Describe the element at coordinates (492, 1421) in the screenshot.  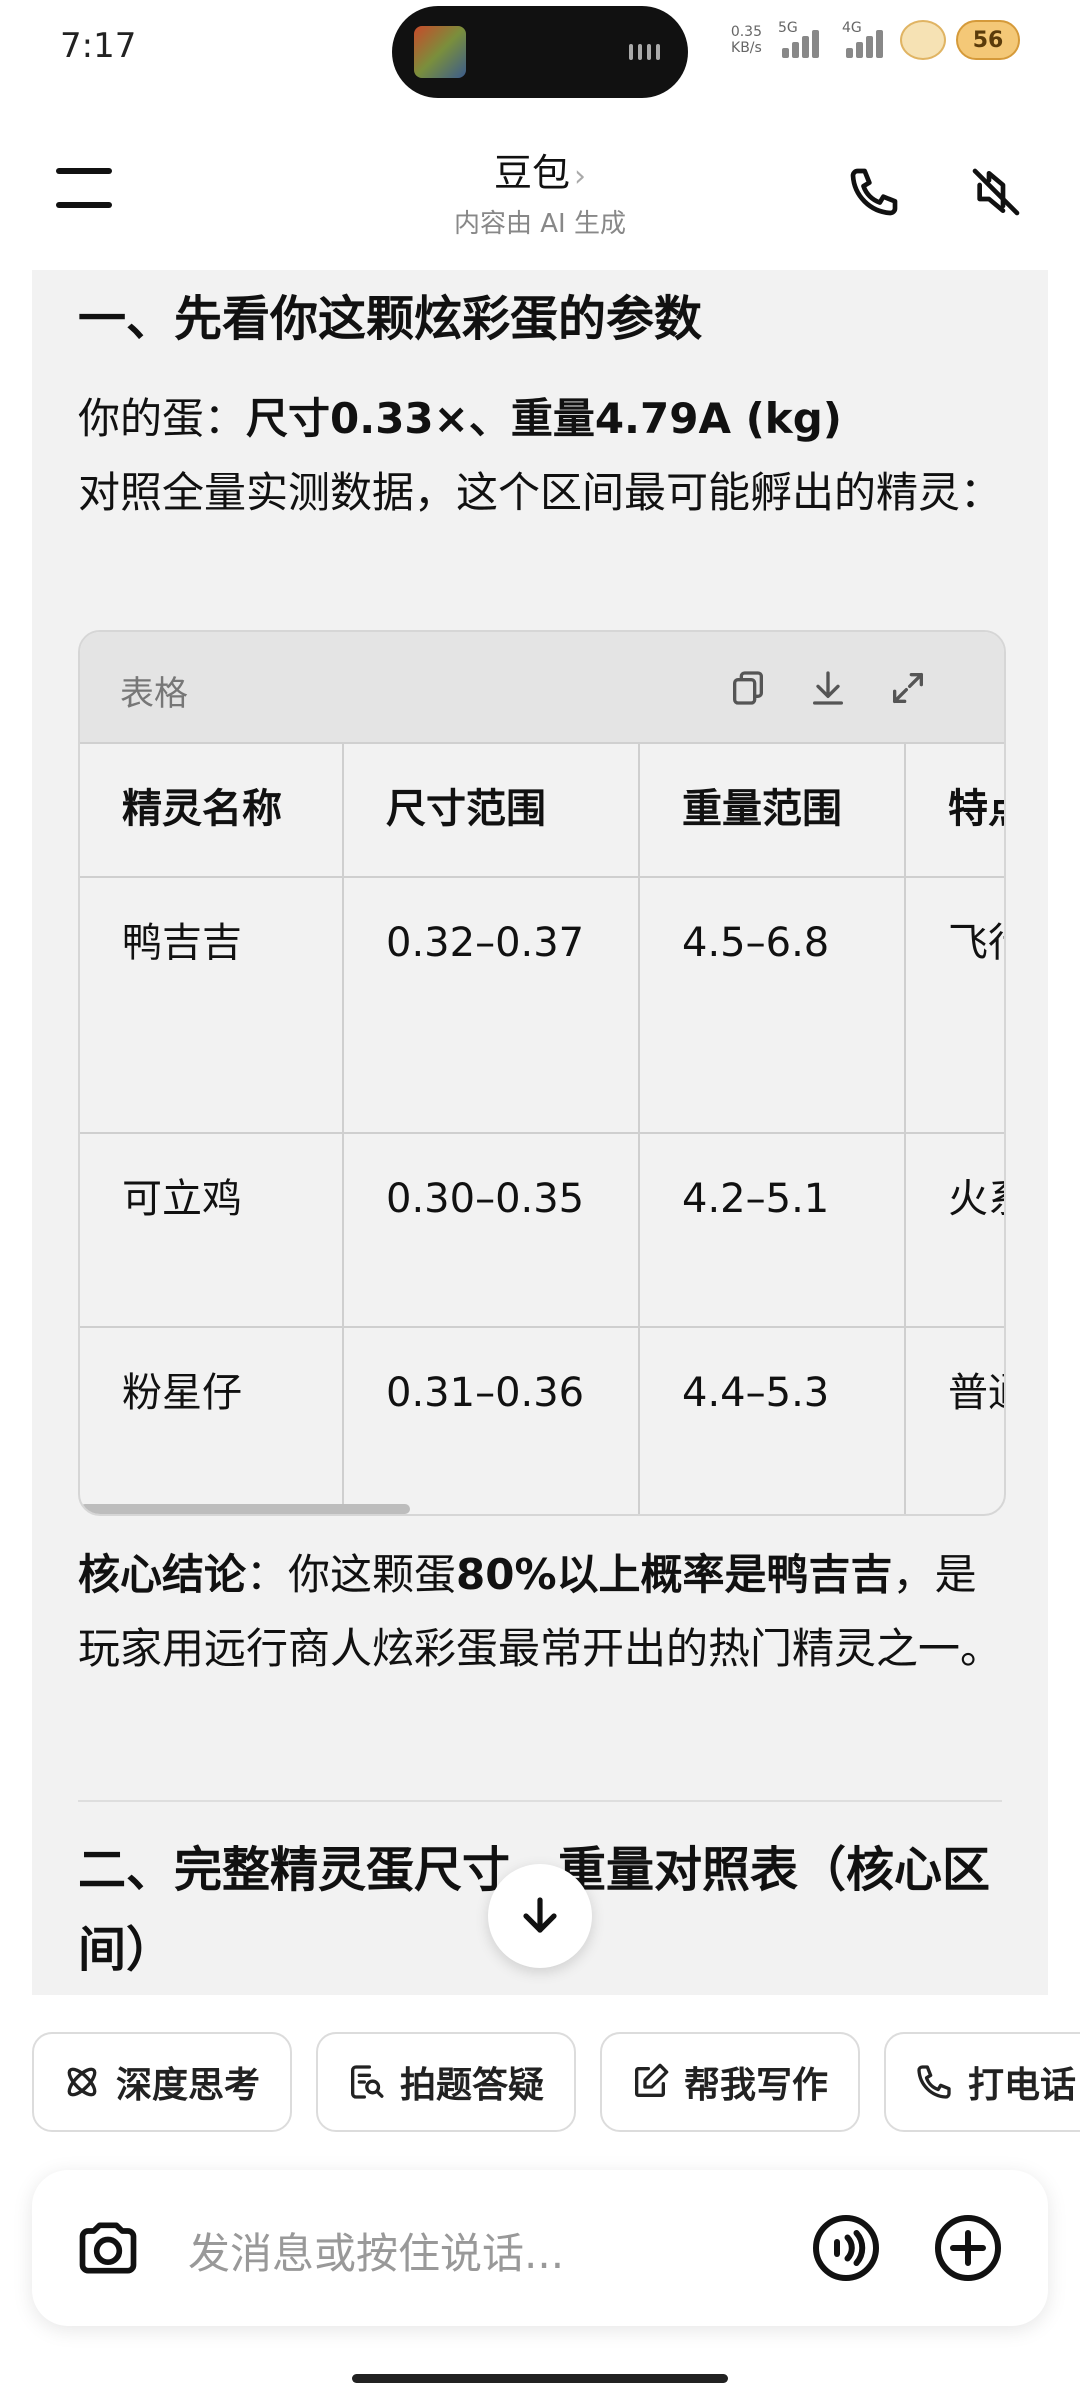
I see `table-cell: 0.31–0.36` at that location.